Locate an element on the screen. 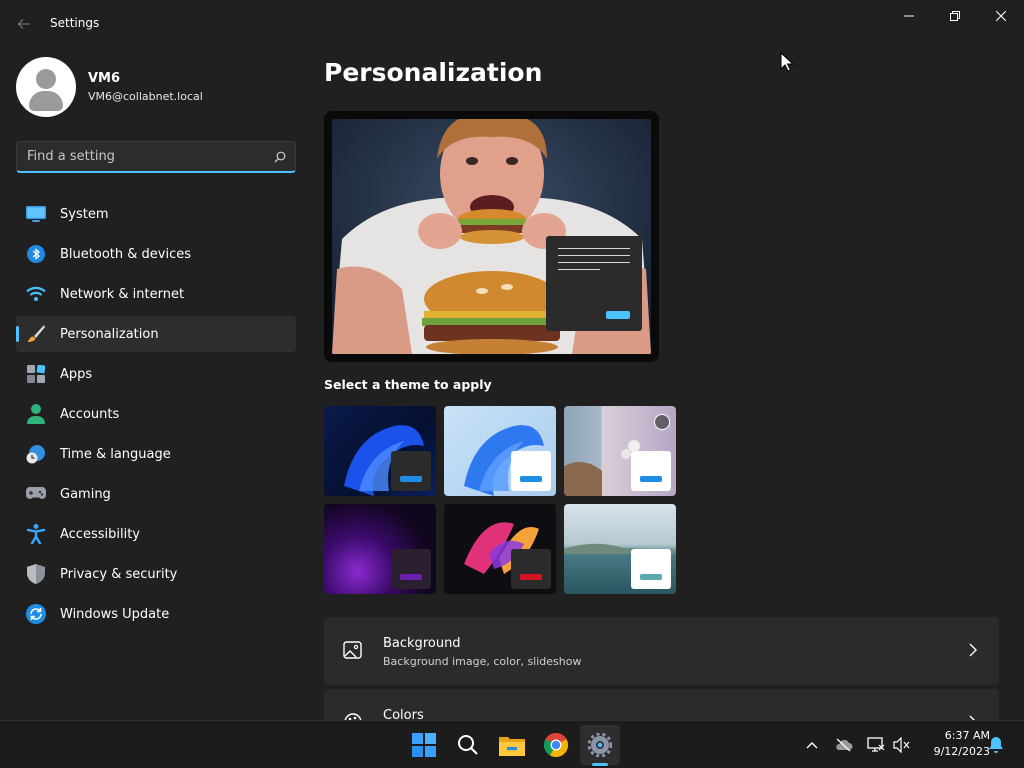 The image size is (1024, 768). restore-icon is located at coordinates (955, 16).